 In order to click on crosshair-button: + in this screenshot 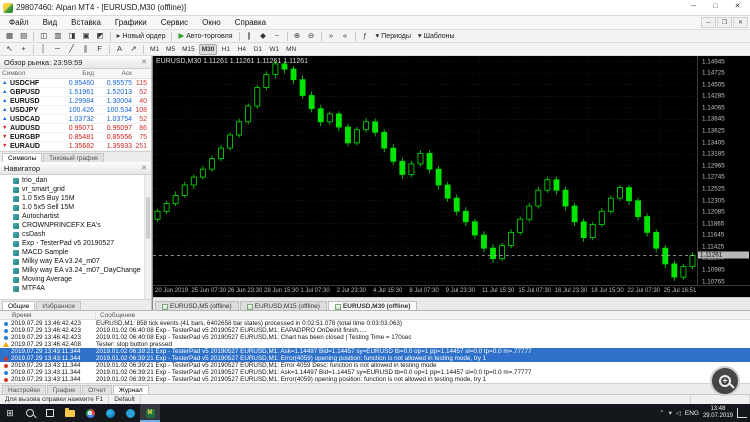, I will do `click(23, 49)`.